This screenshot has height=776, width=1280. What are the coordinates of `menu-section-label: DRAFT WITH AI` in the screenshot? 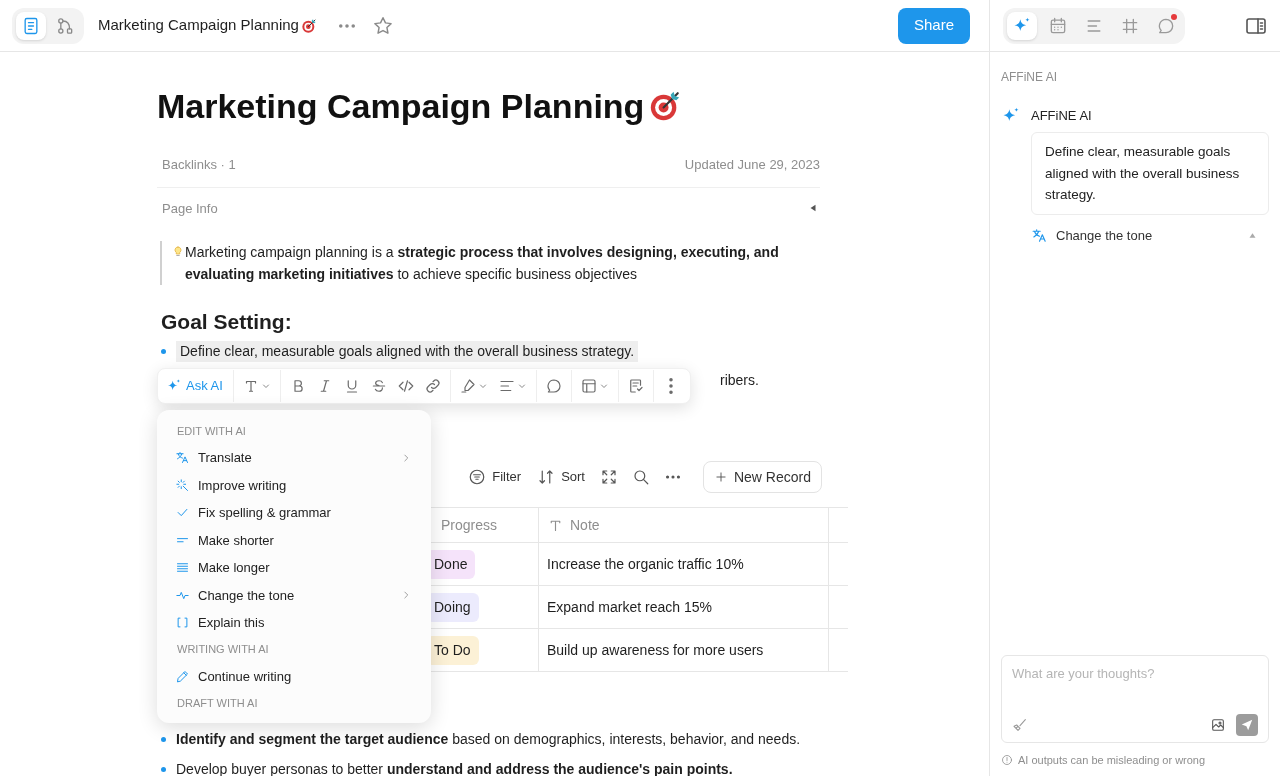 It's located at (217, 703).